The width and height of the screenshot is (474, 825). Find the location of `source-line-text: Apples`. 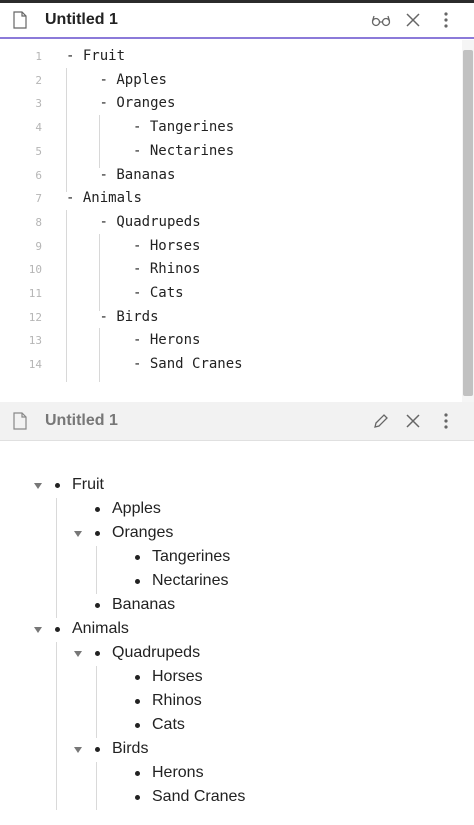

source-line-text: Apples is located at coordinates (141, 79).